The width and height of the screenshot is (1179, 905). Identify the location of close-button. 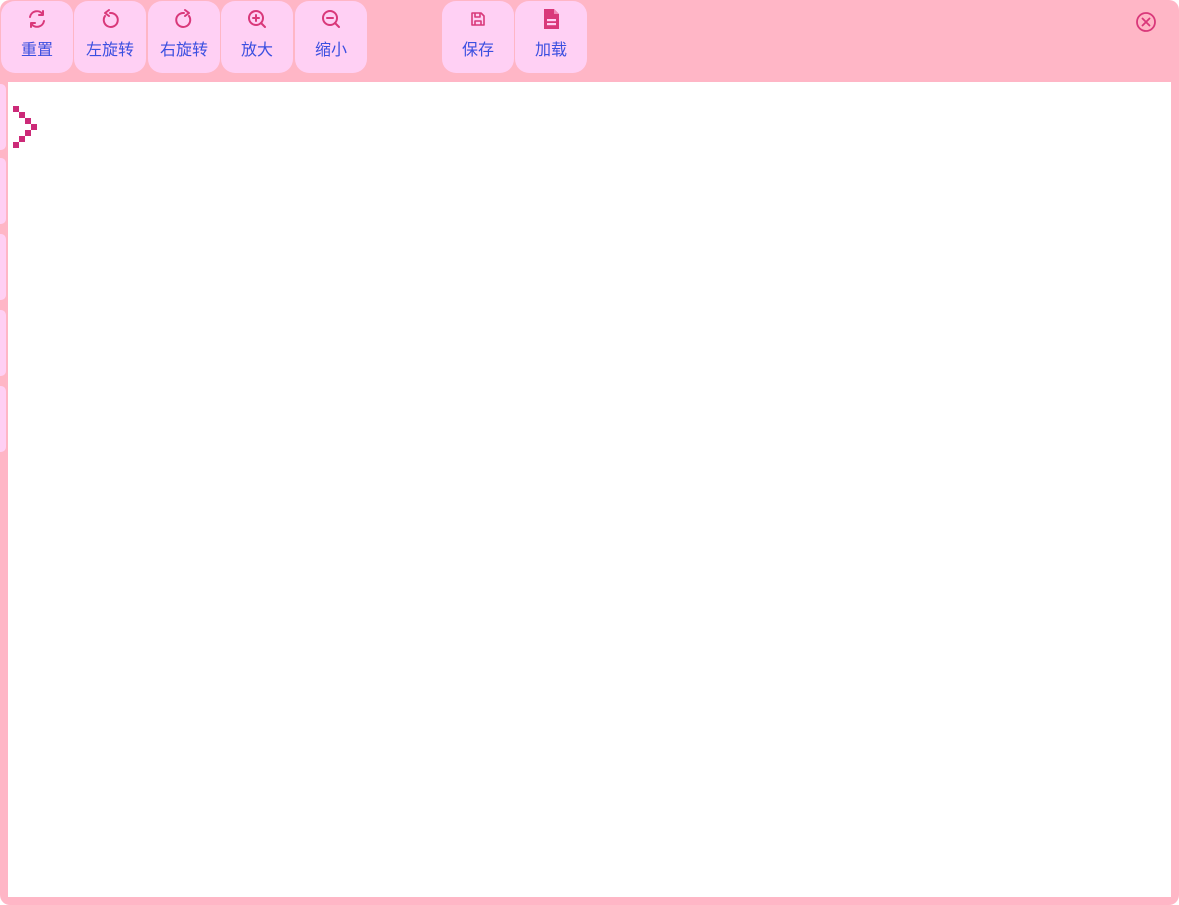
(1146, 24).